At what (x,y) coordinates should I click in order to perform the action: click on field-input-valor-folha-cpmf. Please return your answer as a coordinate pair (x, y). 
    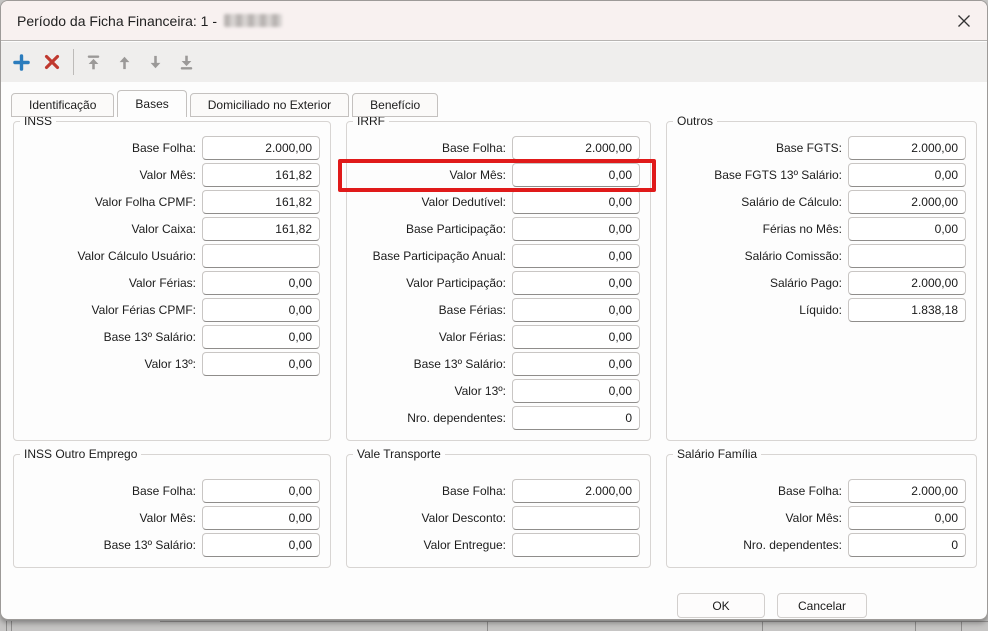
    Looking at the image, I should click on (261, 202).